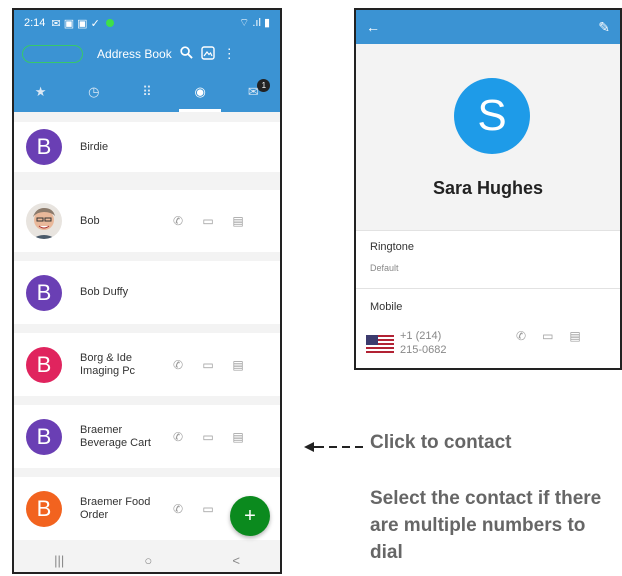 The width and height of the screenshot is (622, 576). Describe the element at coordinates (604, 27) in the screenshot. I see `edit-pencil-icon: ✎` at that location.